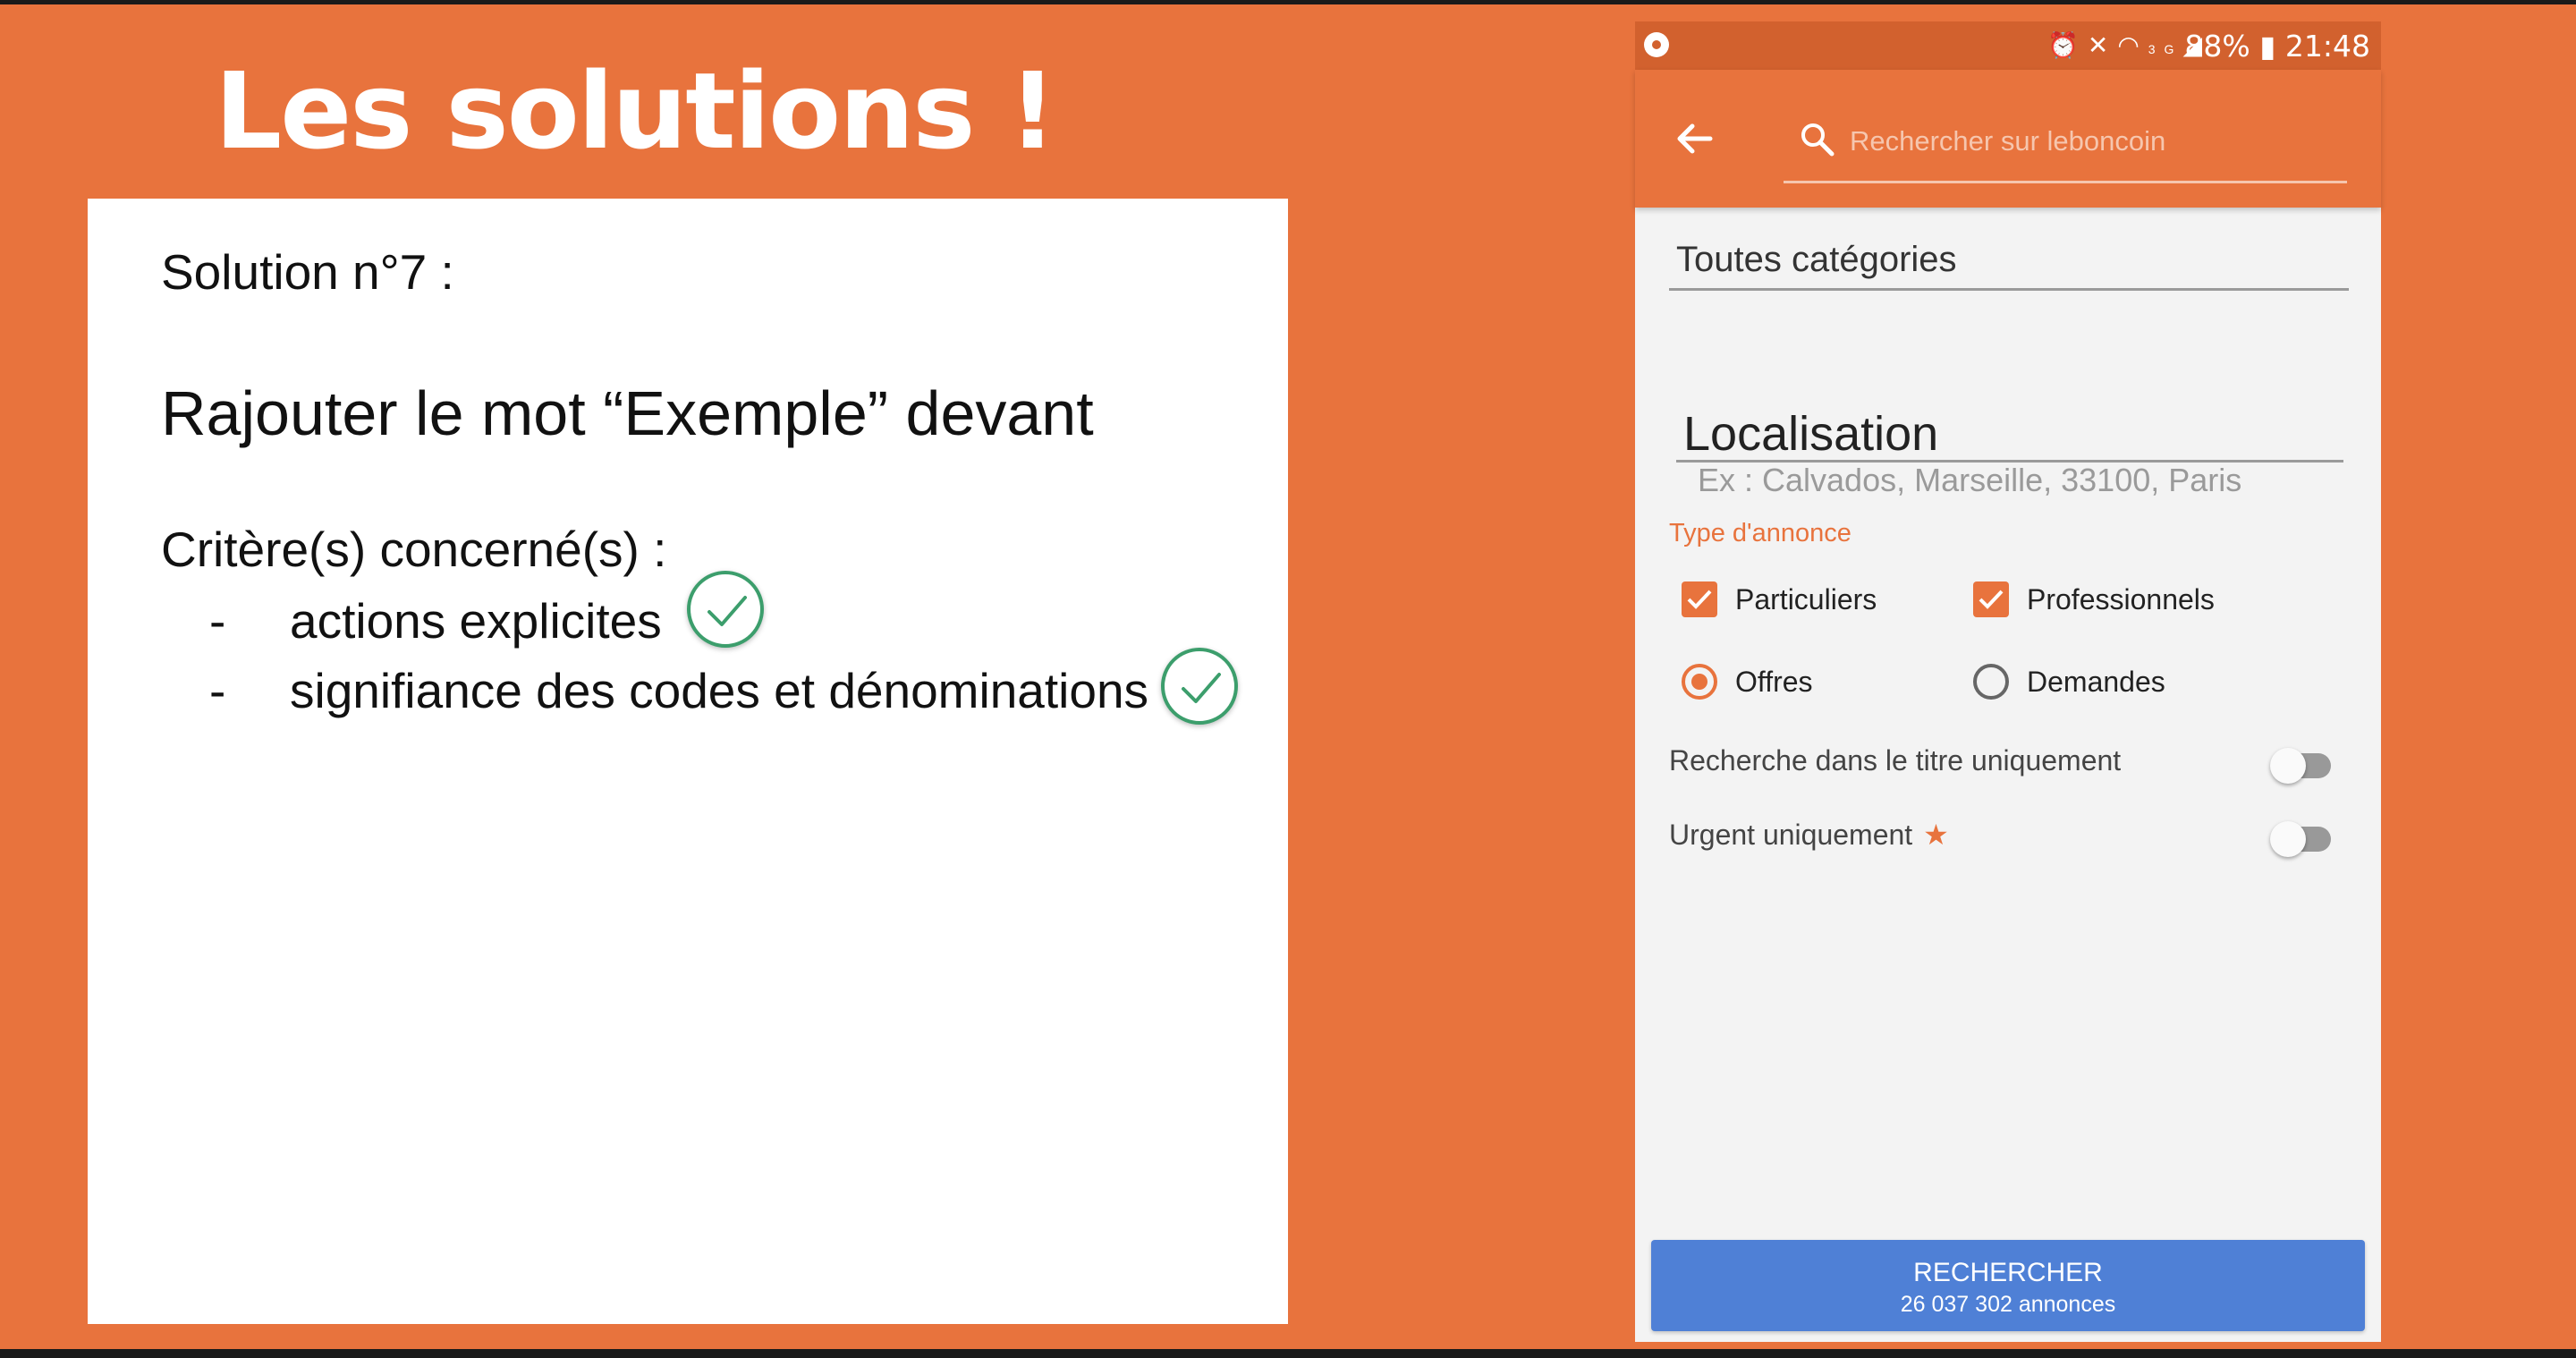 This screenshot has width=2576, height=1358. Describe the element at coordinates (2132, 45) in the screenshot. I see `wifi-icon: ◠` at that location.